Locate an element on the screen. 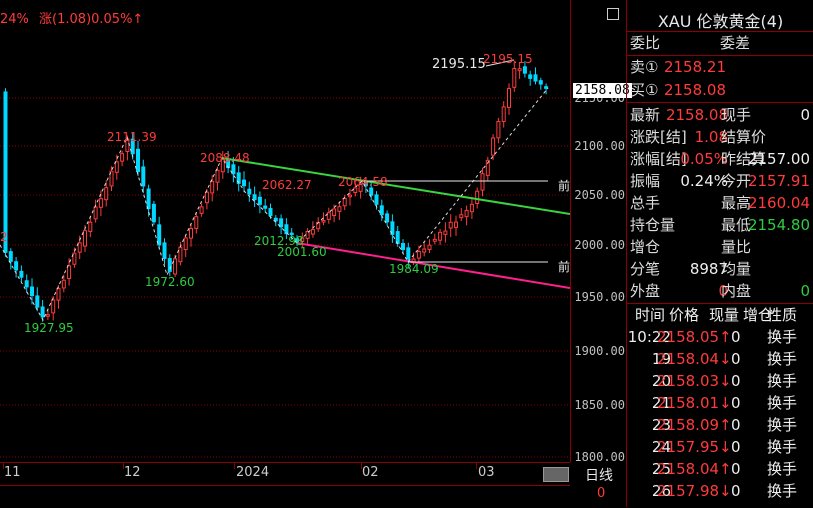 Image resolution: width=813 pixels, height=508 pixels. stat-label-2: 今开 is located at coordinates (736, 181).